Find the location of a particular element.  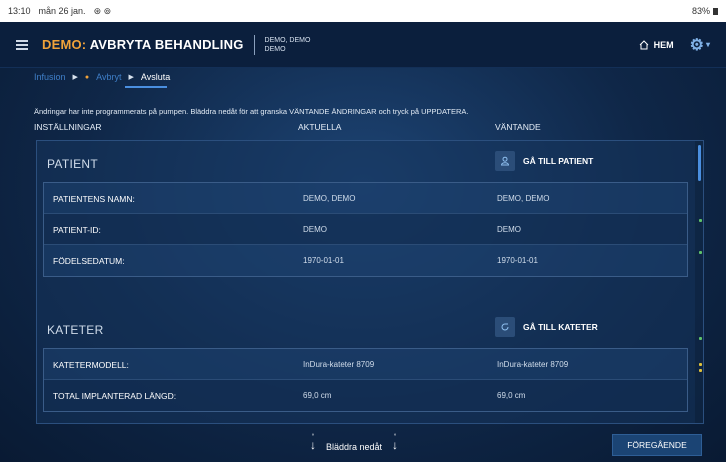

catheter-icon is located at coordinates (505, 327).